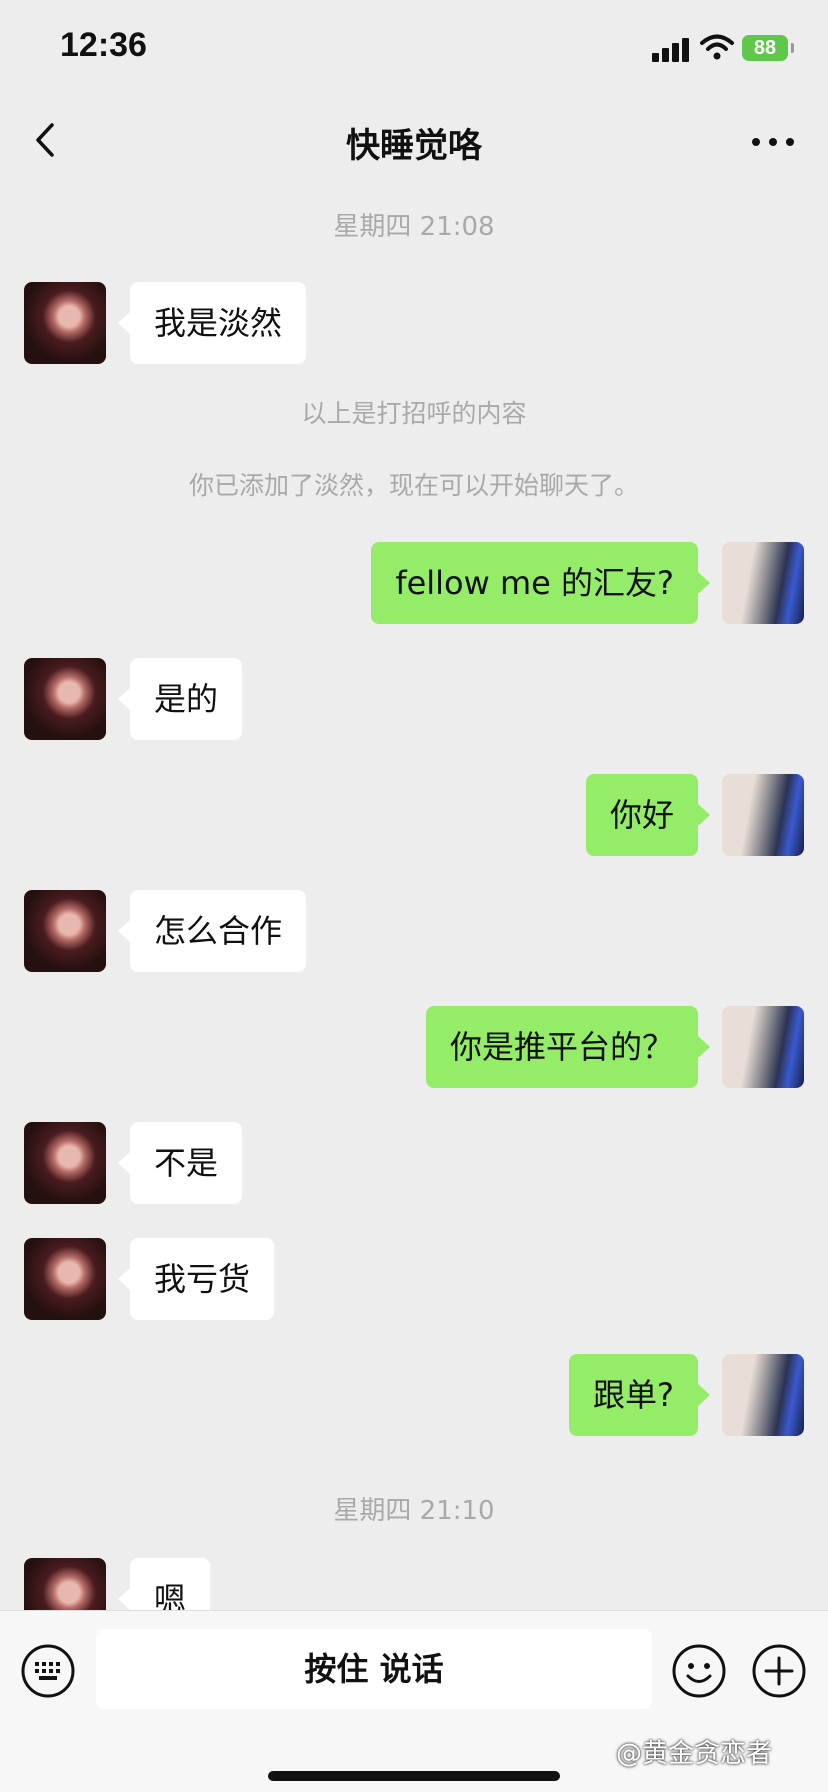 Image resolution: width=828 pixels, height=1792 pixels. Describe the element at coordinates (699, 1671) in the screenshot. I see `emoji-icon` at that location.